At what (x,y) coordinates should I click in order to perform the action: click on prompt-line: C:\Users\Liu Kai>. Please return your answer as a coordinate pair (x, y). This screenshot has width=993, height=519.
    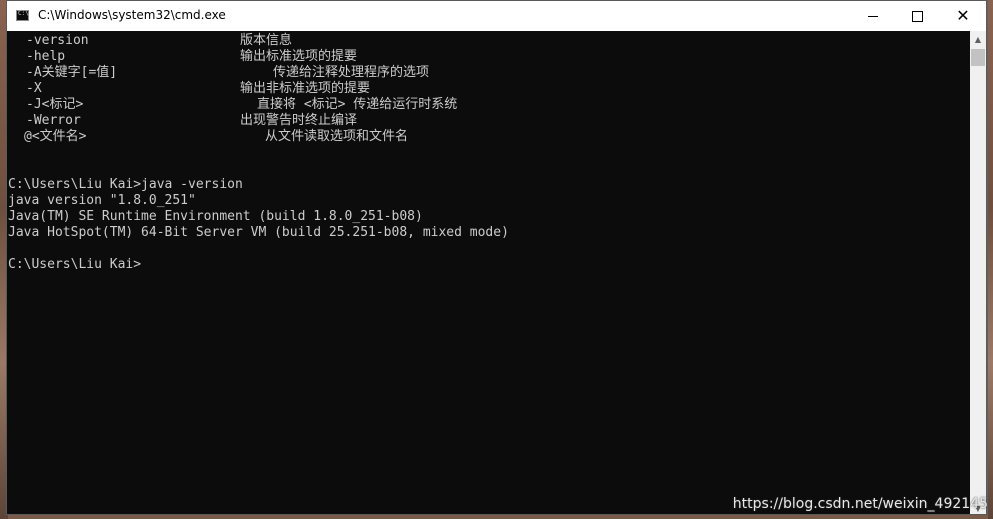
    Looking at the image, I should click on (75, 264).